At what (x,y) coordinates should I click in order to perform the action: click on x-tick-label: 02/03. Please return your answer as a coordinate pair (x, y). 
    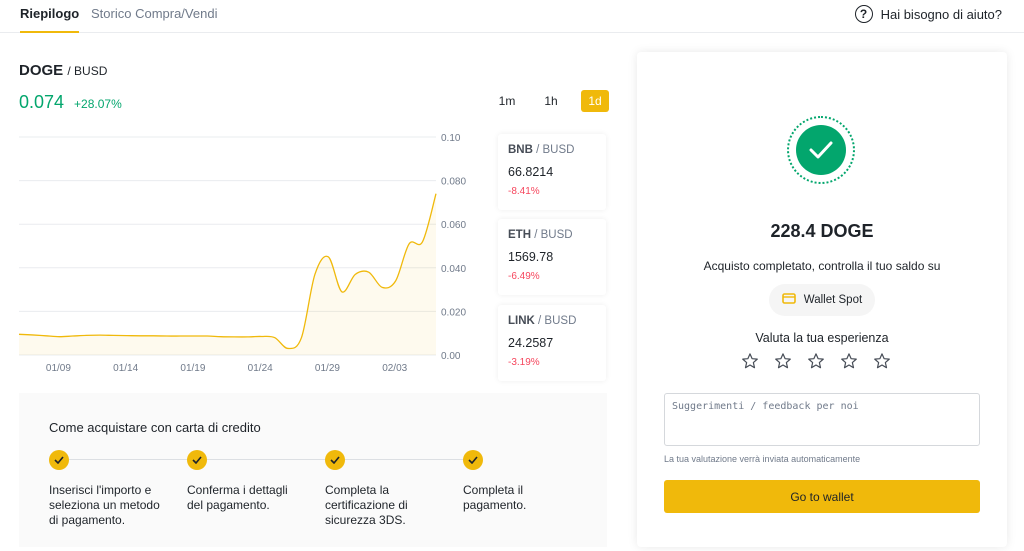
    Looking at the image, I should click on (394, 368).